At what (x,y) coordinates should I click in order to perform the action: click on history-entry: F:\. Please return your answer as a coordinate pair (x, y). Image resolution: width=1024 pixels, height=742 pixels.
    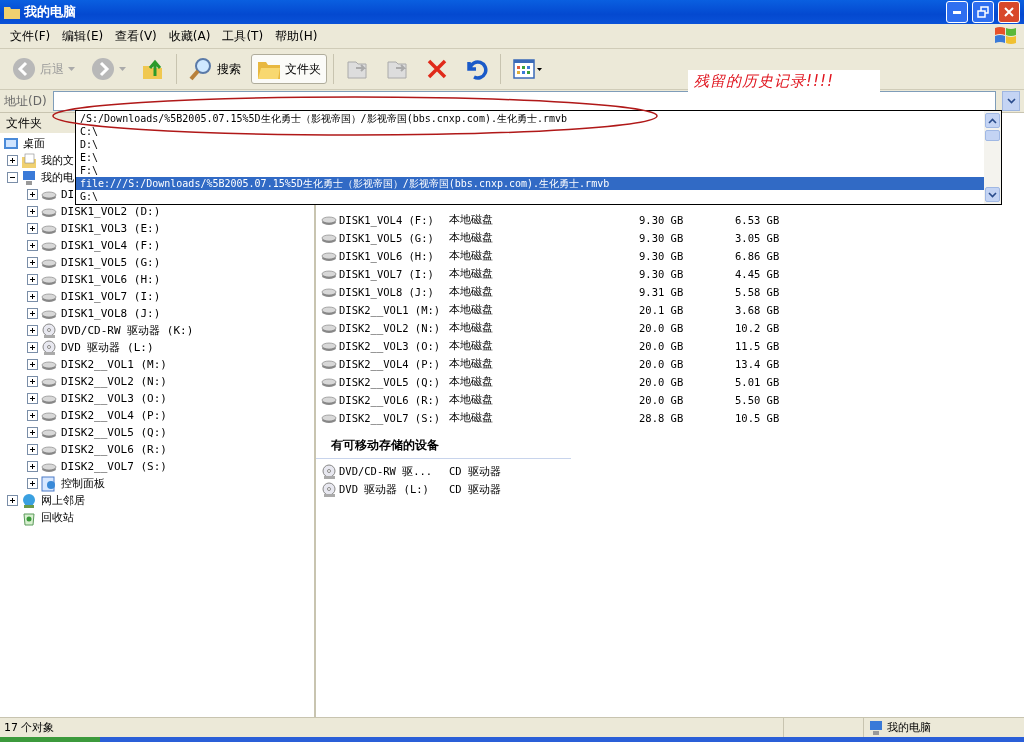
    Looking at the image, I should click on (530, 170).